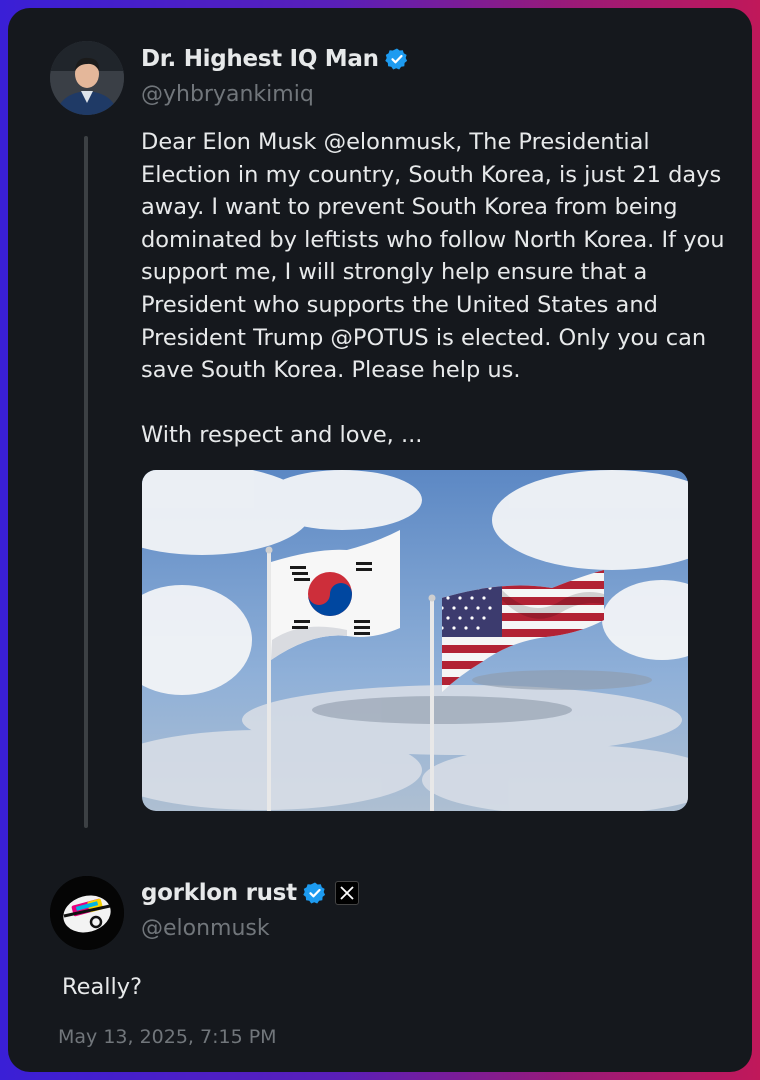 This screenshot has height=1080, width=760. Describe the element at coordinates (87, 913) in the screenshot. I see `reply-avatar` at that location.